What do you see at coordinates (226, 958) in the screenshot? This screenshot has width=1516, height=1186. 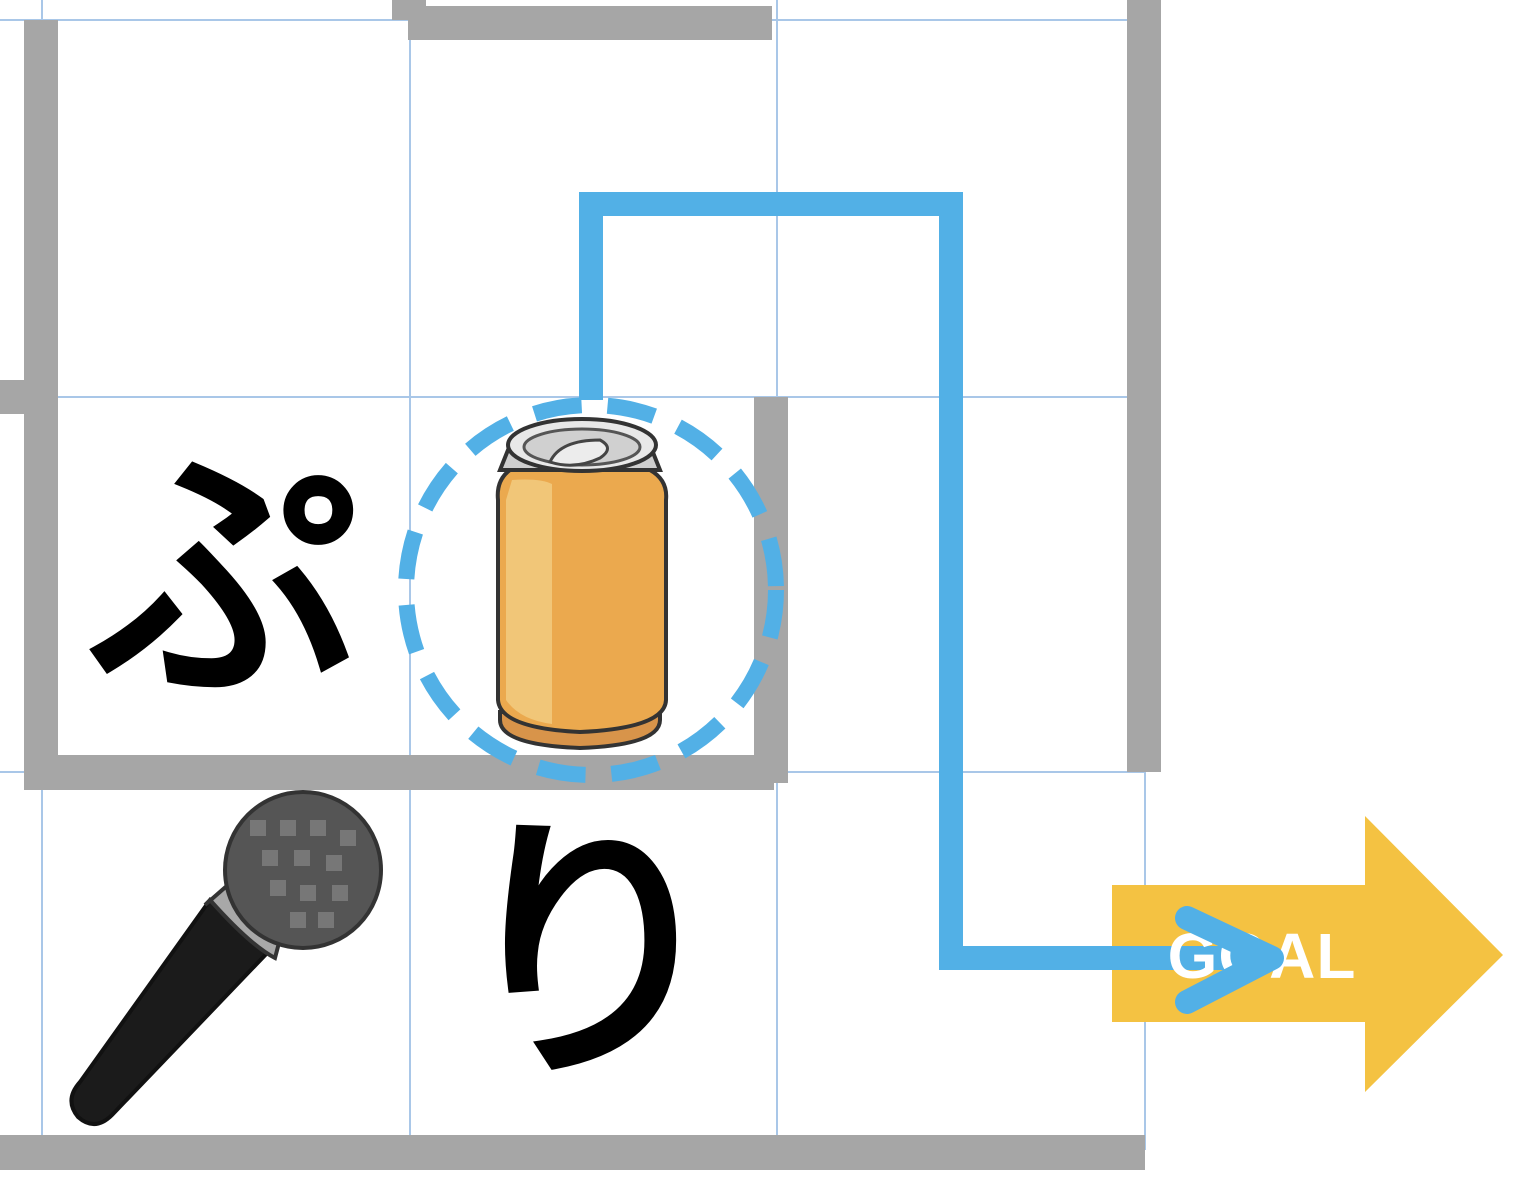 I see `microphone-icon` at bounding box center [226, 958].